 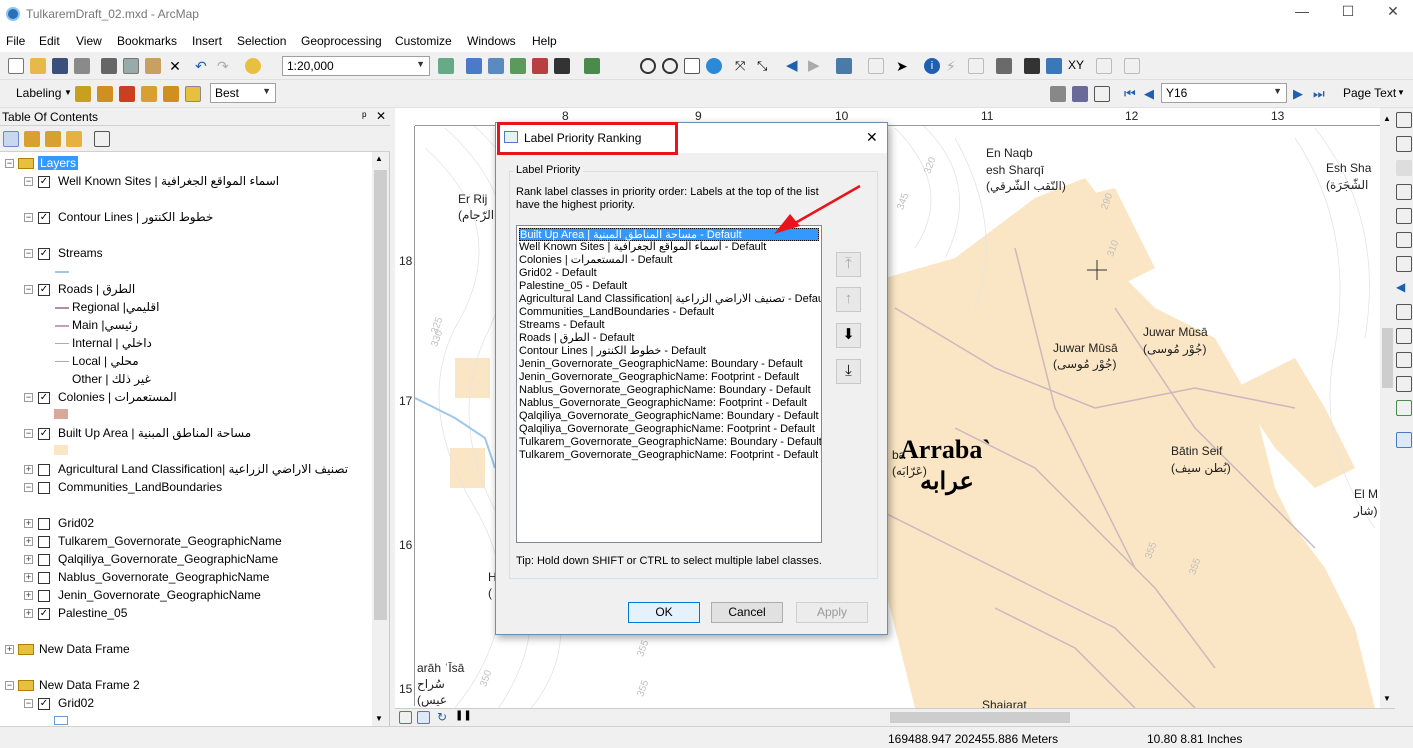 I want to click on add-data-icon, so click(x=253, y=66).